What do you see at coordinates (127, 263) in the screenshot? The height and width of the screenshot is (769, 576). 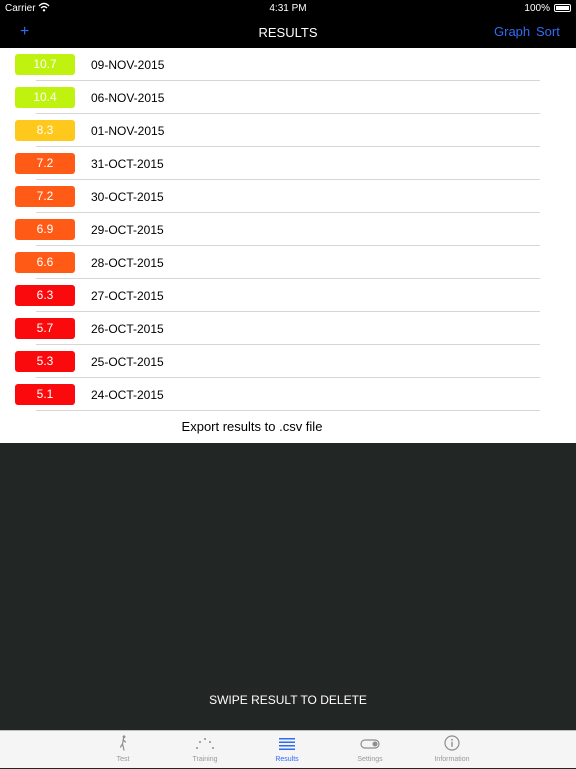 I see `result-date: 28-OCT-2015` at bounding box center [127, 263].